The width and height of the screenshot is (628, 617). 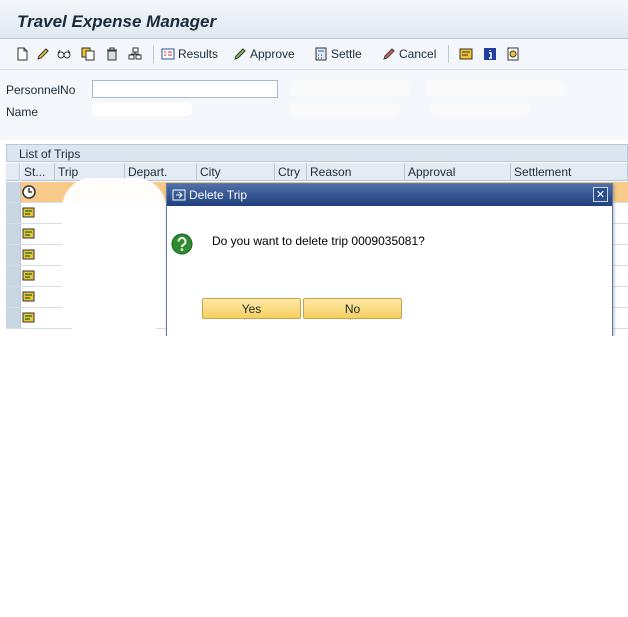 What do you see at coordinates (182, 244) in the screenshot?
I see `question-icon` at bounding box center [182, 244].